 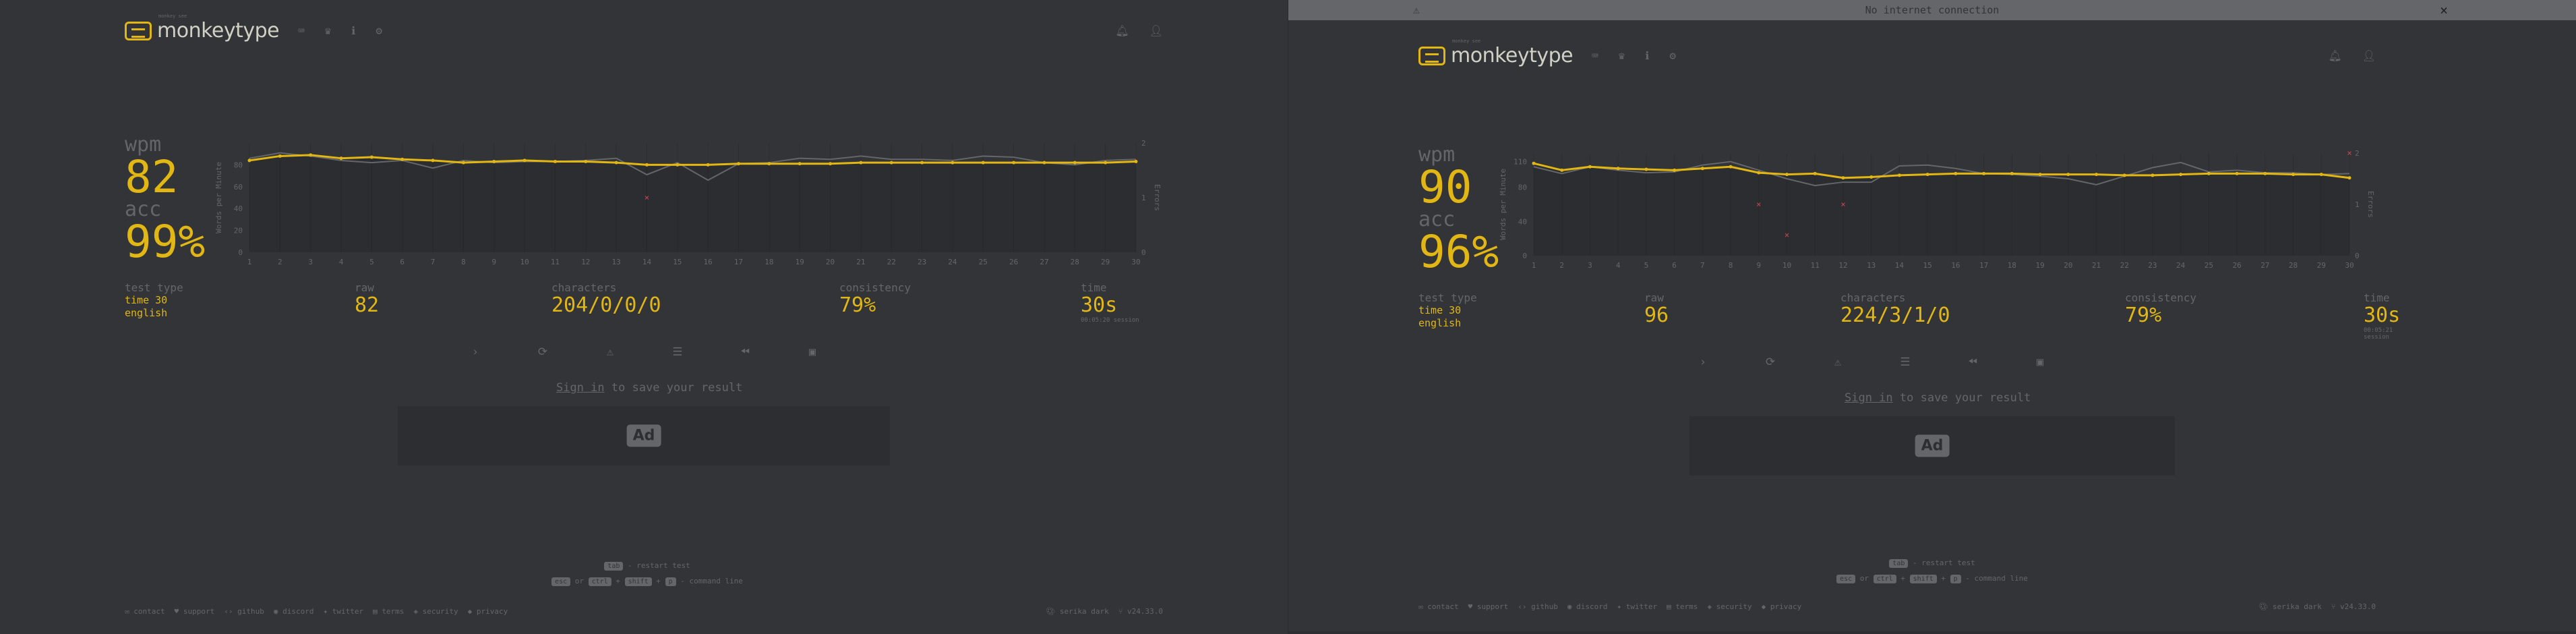 I want to click on wpm-value: 82, so click(x=152, y=177).